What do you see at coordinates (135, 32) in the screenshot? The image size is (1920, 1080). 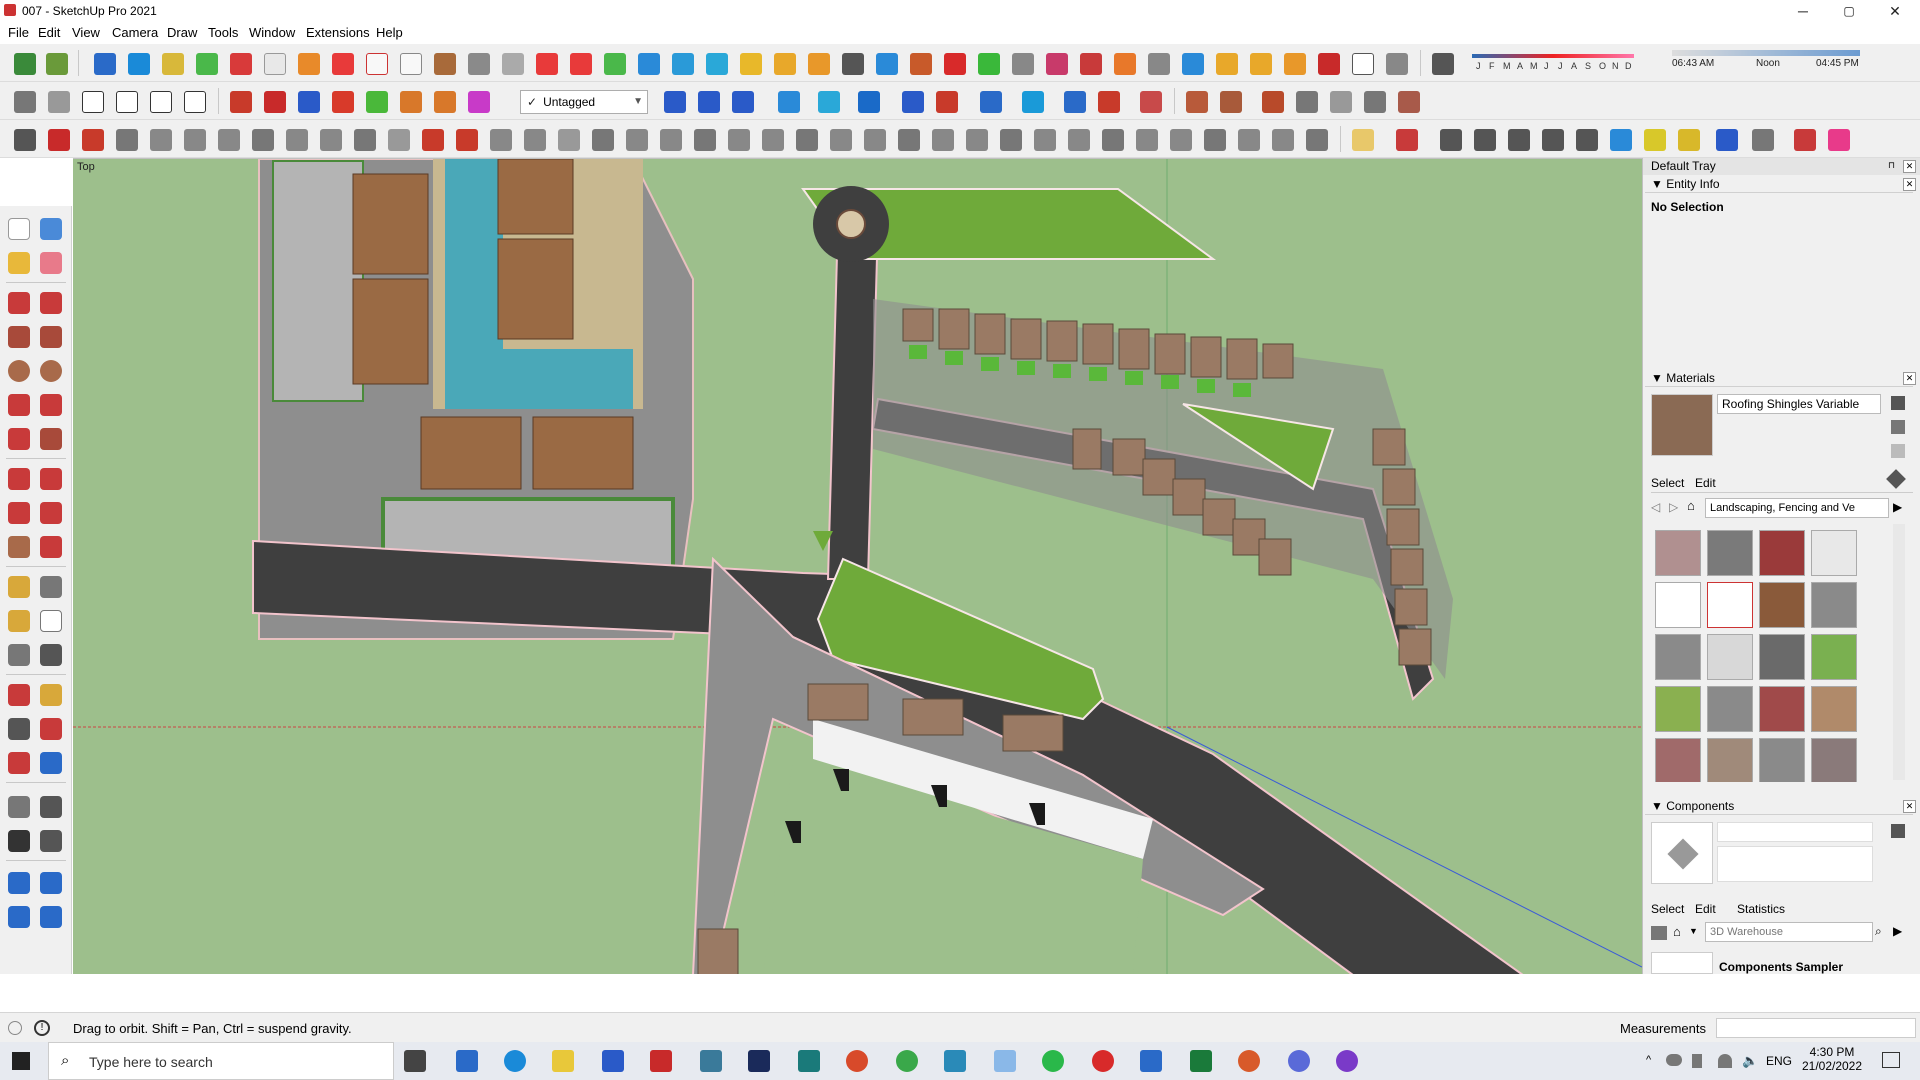 I see `menu-camera: Camera` at bounding box center [135, 32].